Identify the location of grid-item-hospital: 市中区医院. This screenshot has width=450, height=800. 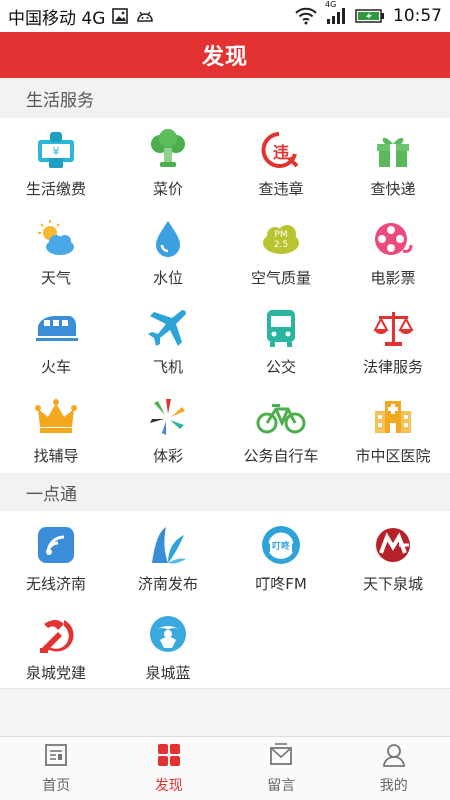
(393, 430).